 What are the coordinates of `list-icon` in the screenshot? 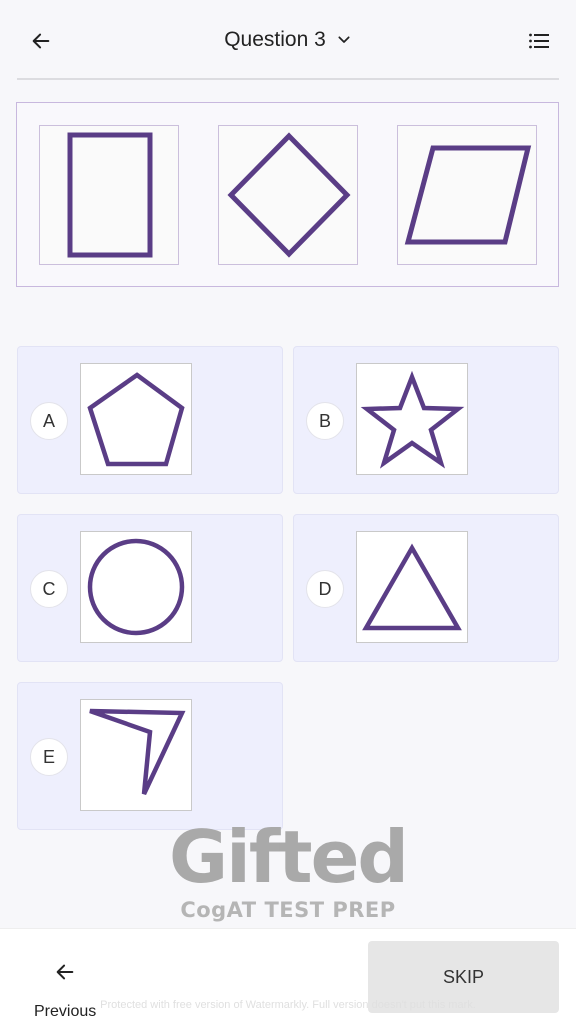 It's located at (539, 41).